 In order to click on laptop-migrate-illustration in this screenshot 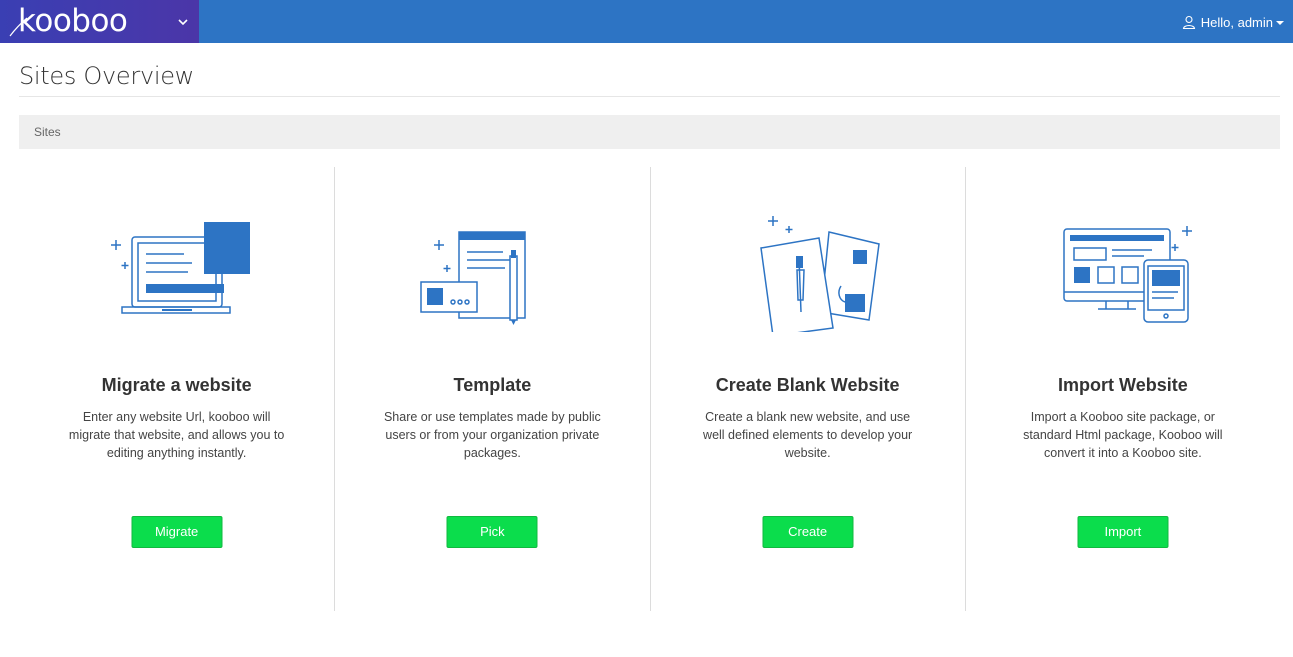, I will do `click(180, 268)`.